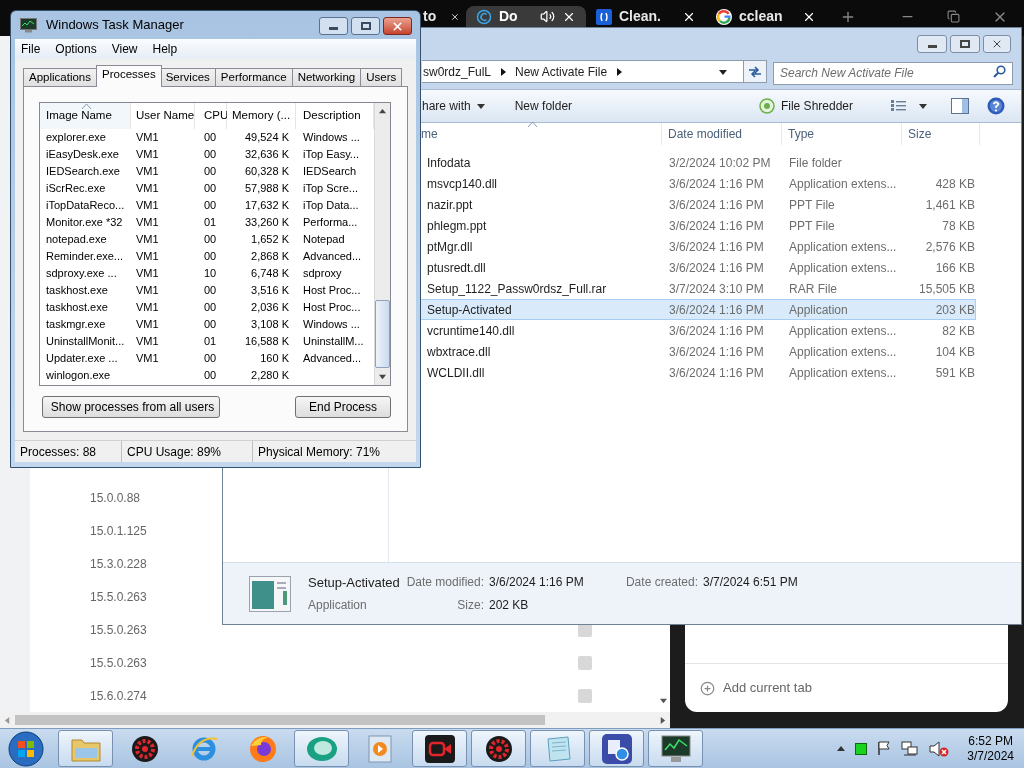  What do you see at coordinates (960, 106) in the screenshot?
I see `preview-pane-icon` at bounding box center [960, 106].